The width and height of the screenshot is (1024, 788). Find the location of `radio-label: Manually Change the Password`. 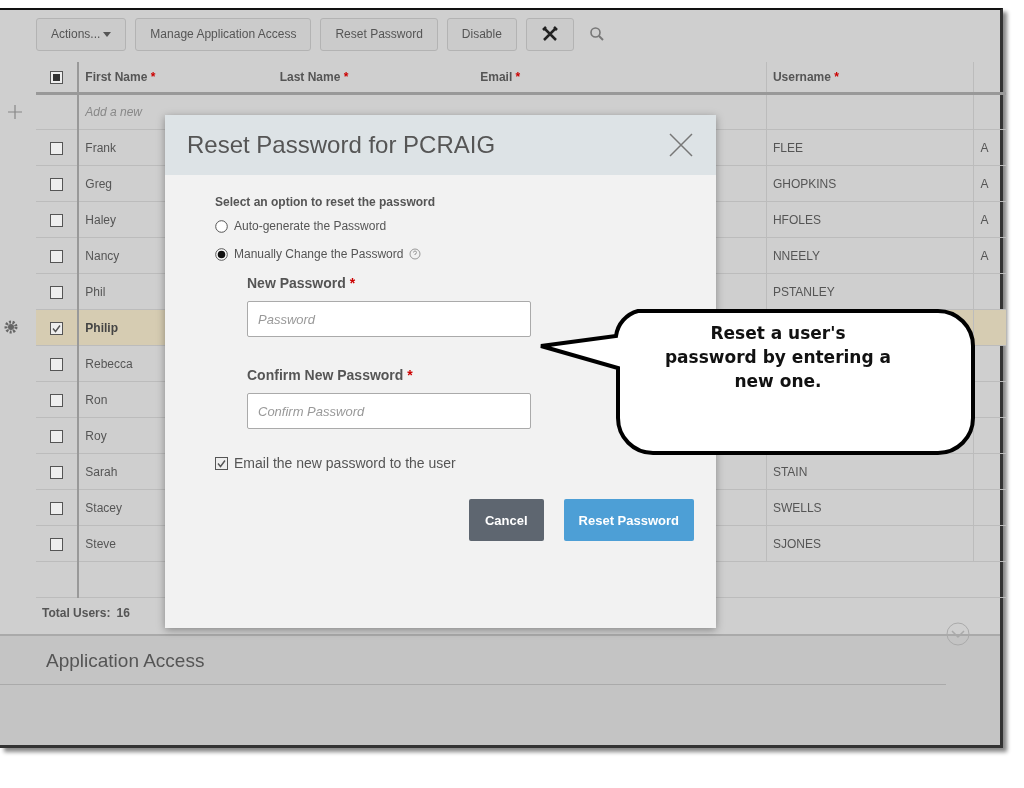

radio-label: Manually Change the Password is located at coordinates (319, 254).